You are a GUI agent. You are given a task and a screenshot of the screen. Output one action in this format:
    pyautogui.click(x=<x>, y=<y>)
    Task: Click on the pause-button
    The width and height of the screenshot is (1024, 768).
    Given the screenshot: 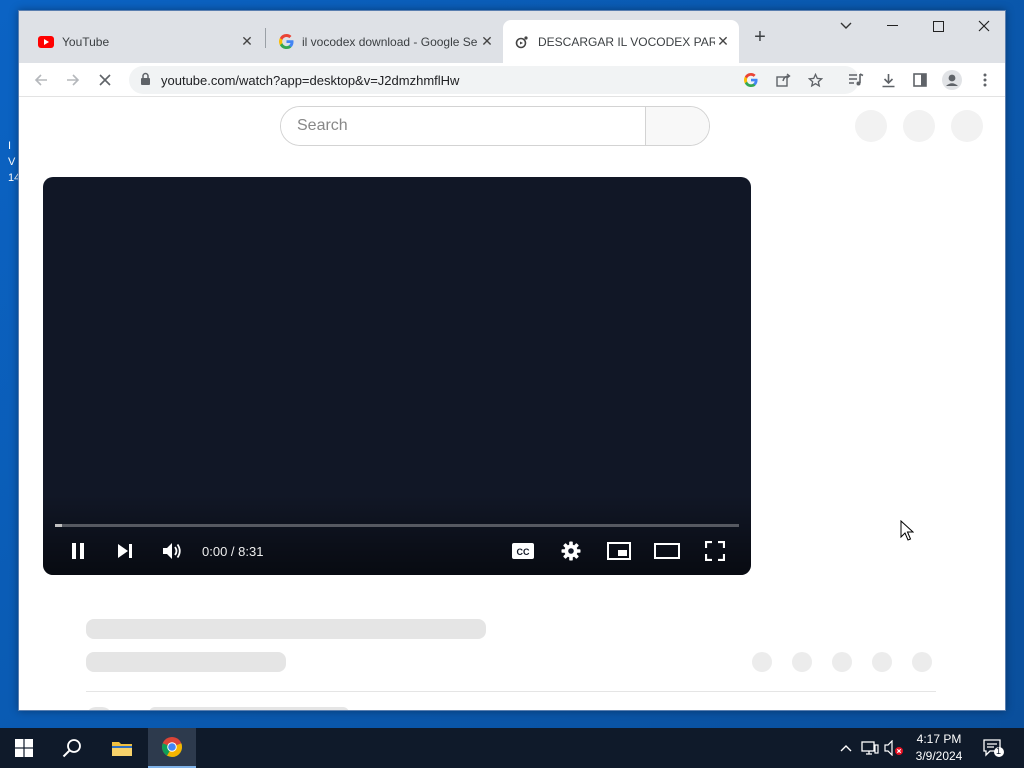 What is the action you would take?
    pyautogui.click(x=78, y=551)
    